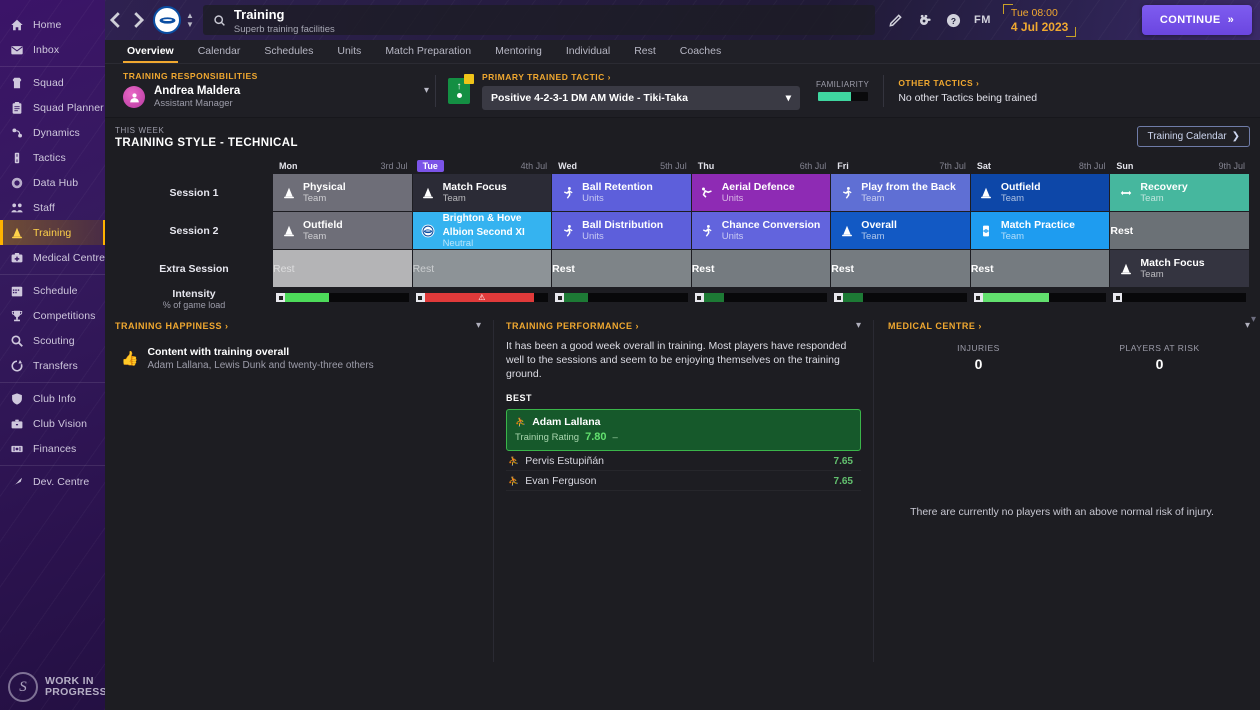 This screenshot has height=710, width=1260. Describe the element at coordinates (288, 54) in the screenshot. I see `tab-schedules: Schedules` at that location.